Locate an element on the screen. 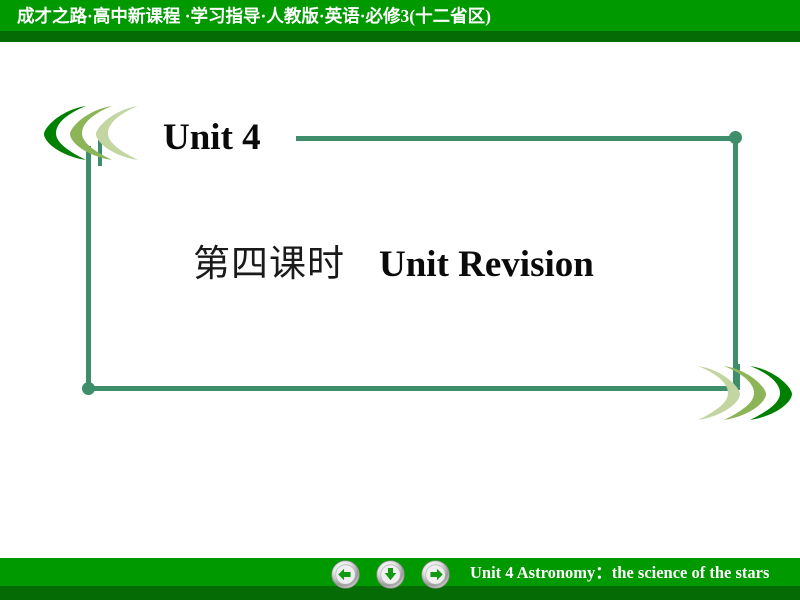  right-chevron-cluster is located at coordinates (745, 395).